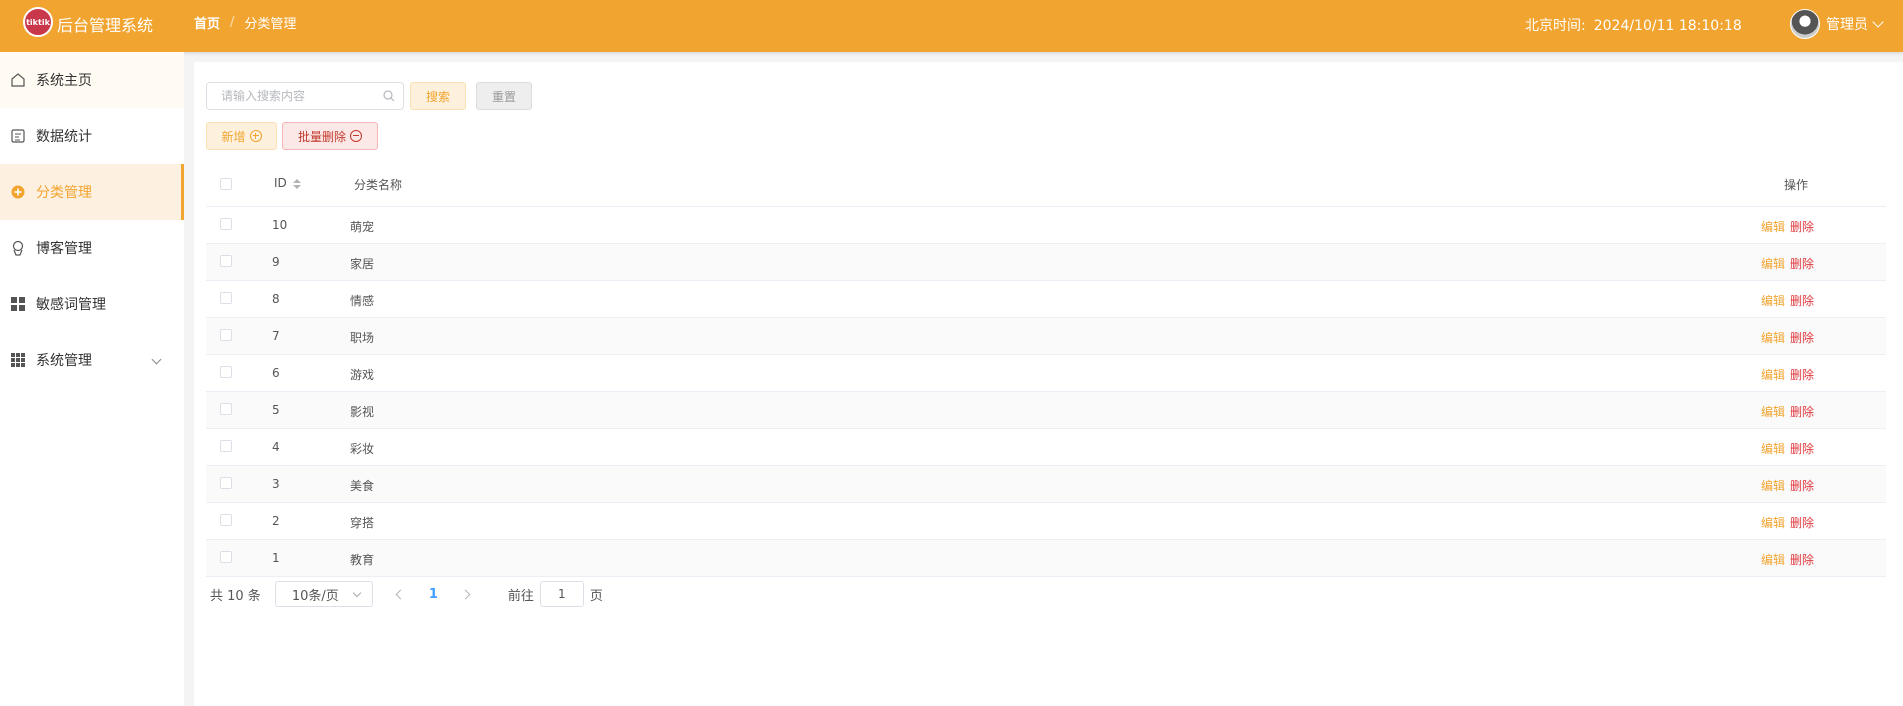 Image resolution: width=1903 pixels, height=706 pixels. Describe the element at coordinates (362, 560) in the screenshot. I see `row-name: 教育` at that location.